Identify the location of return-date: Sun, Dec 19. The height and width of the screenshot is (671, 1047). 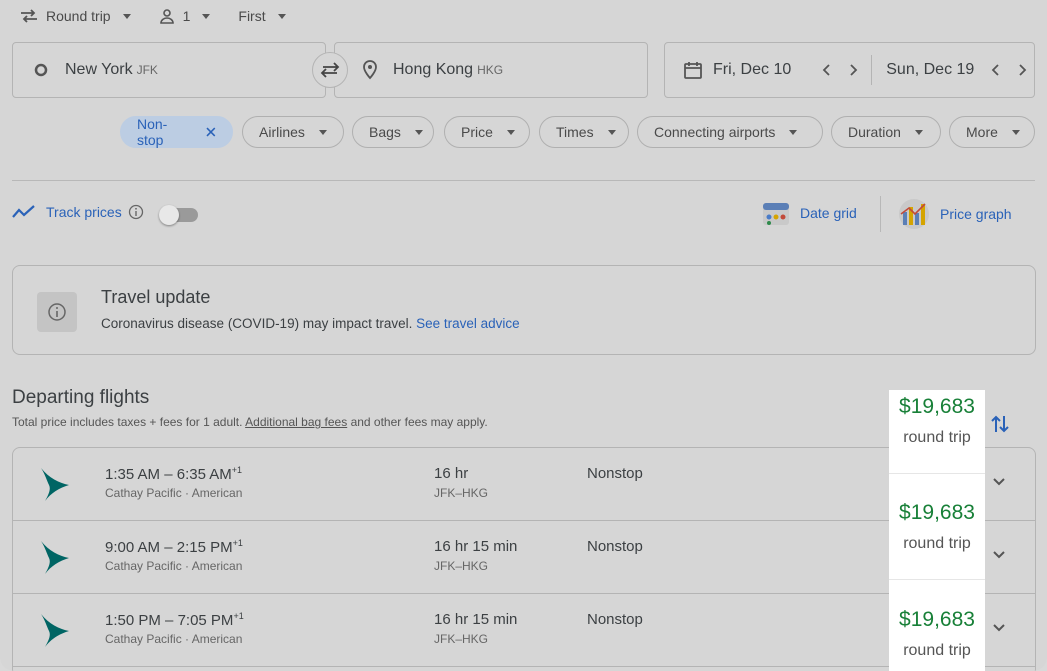
(930, 70).